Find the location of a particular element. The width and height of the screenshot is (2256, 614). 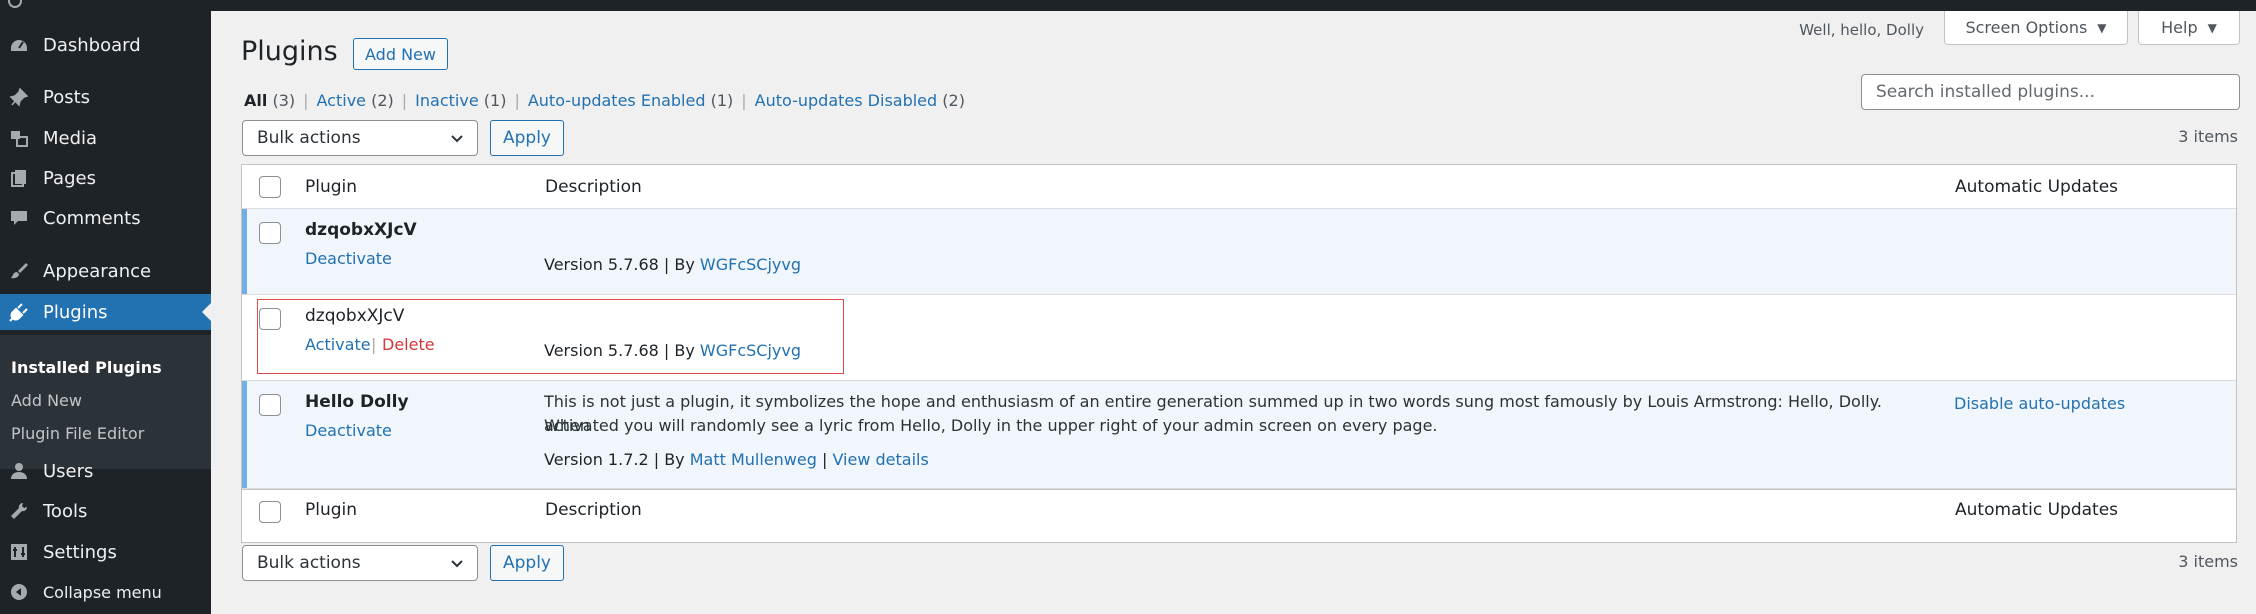

plugin-name: dzqobxXJcV is located at coordinates (361, 230).